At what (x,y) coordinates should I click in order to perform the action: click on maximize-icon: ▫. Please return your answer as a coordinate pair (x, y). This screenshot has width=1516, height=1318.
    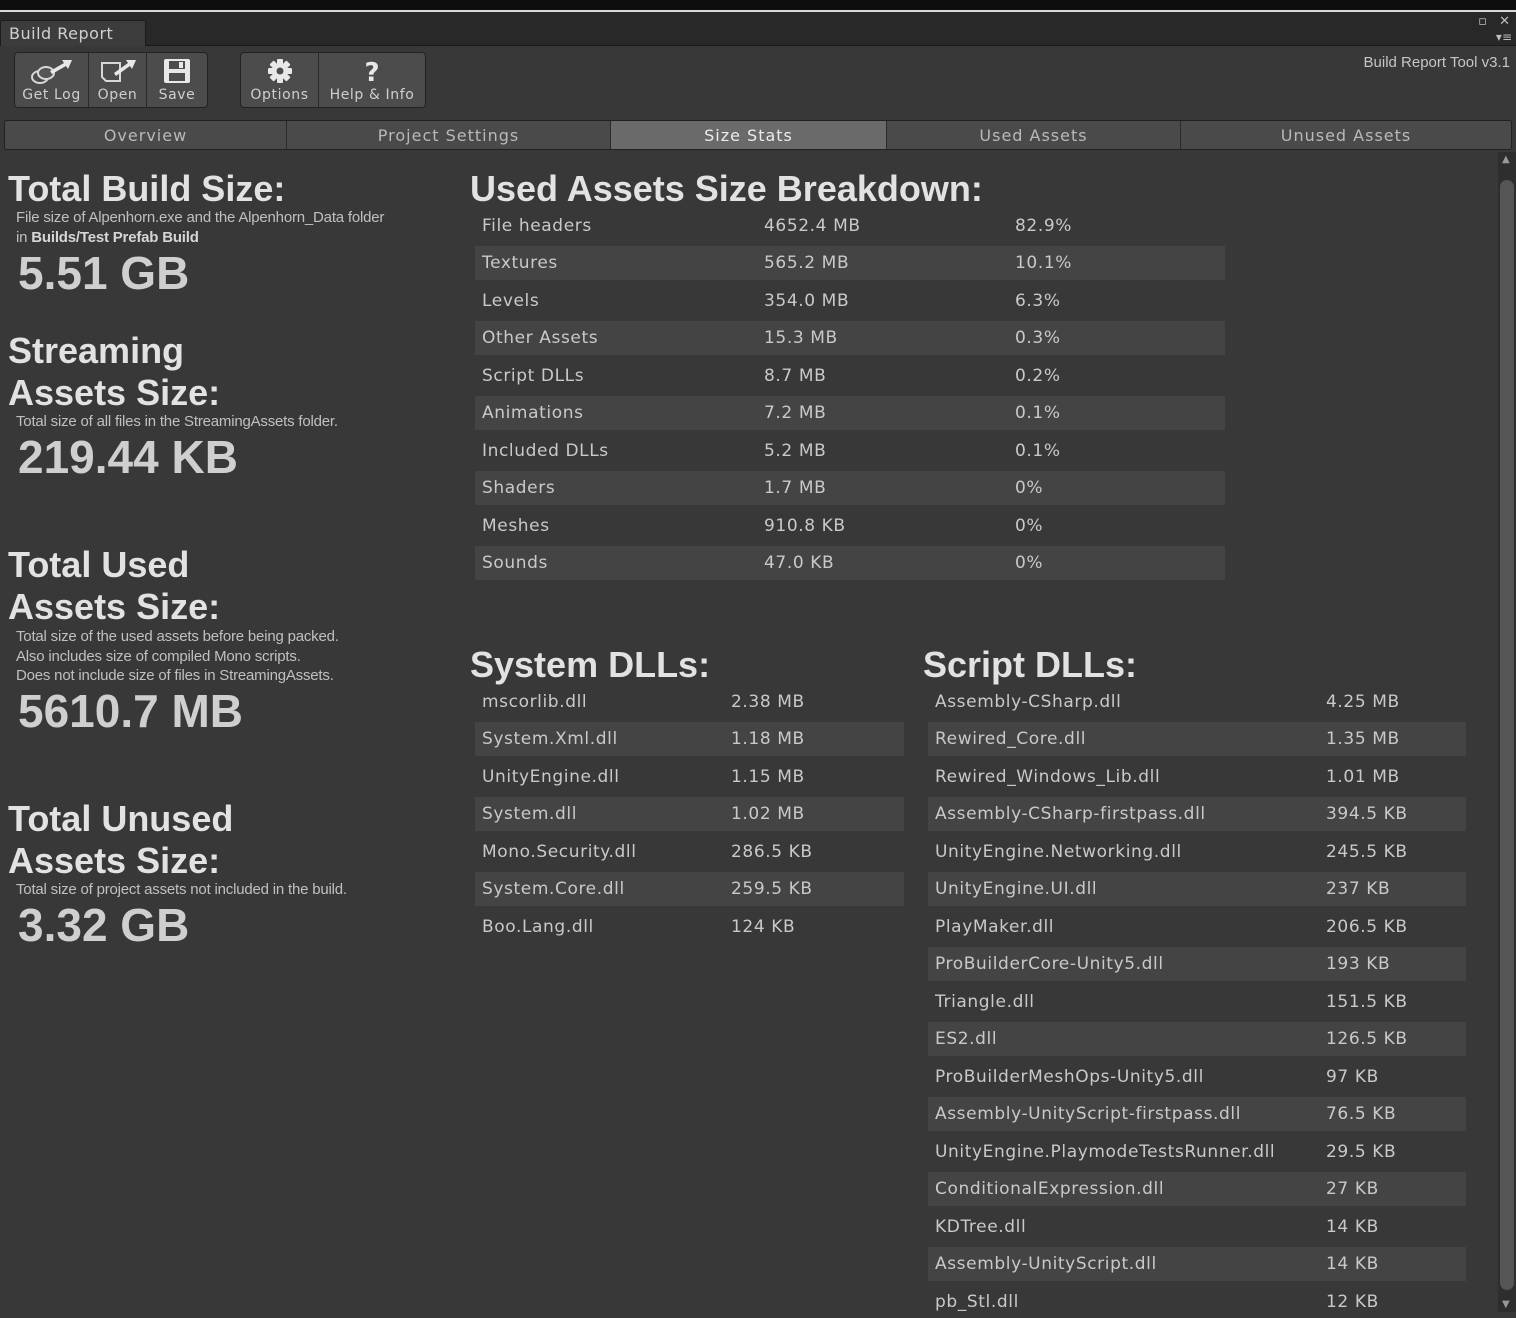
    Looking at the image, I should click on (1482, 21).